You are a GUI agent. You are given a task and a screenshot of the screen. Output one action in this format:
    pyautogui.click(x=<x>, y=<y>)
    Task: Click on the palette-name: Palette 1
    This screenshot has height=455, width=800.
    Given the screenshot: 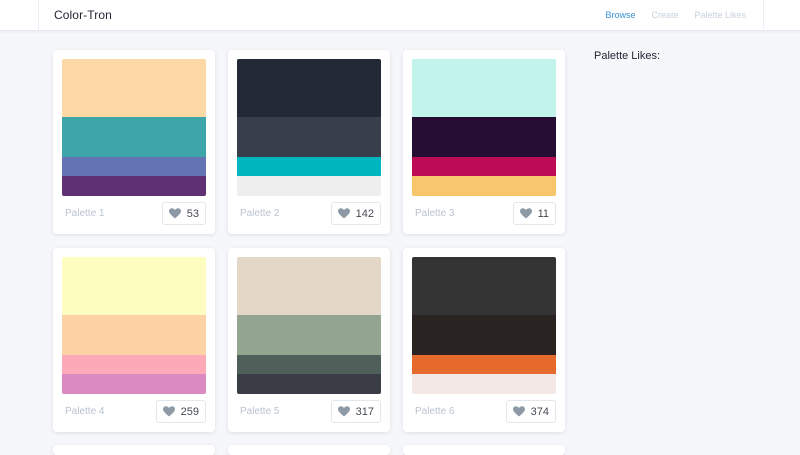 What is the action you would take?
    pyautogui.click(x=85, y=213)
    